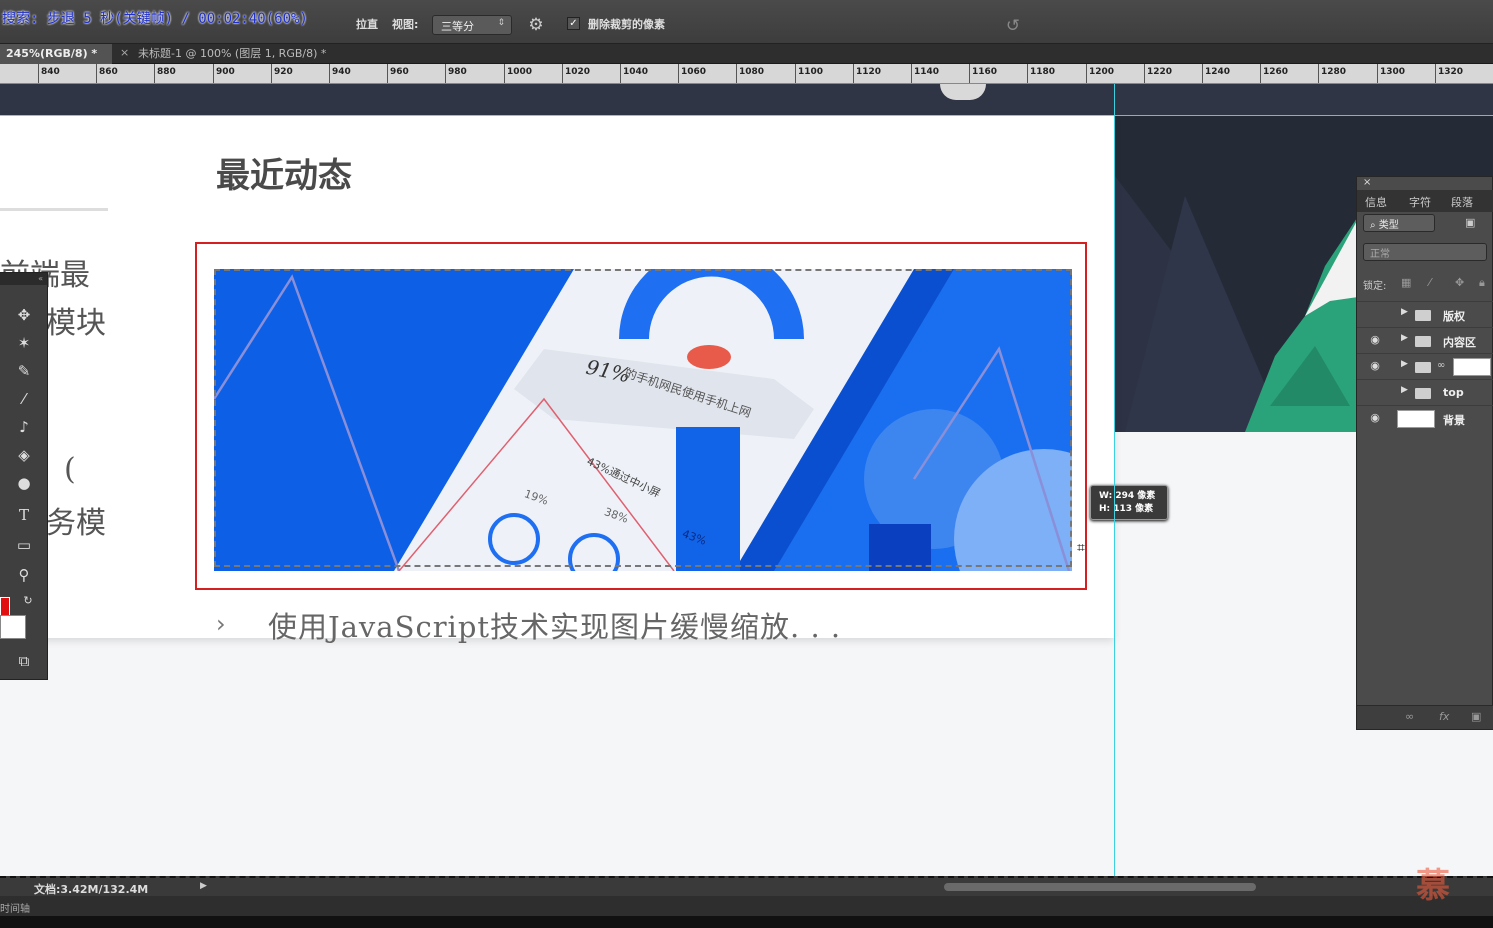 This screenshot has width=1493, height=928. I want to click on ruler-label: 1120, so click(869, 72).